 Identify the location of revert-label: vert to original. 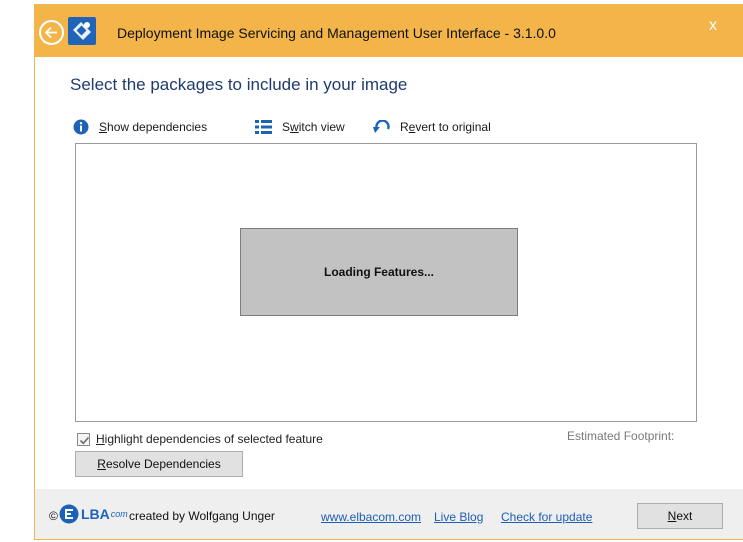
(453, 127).